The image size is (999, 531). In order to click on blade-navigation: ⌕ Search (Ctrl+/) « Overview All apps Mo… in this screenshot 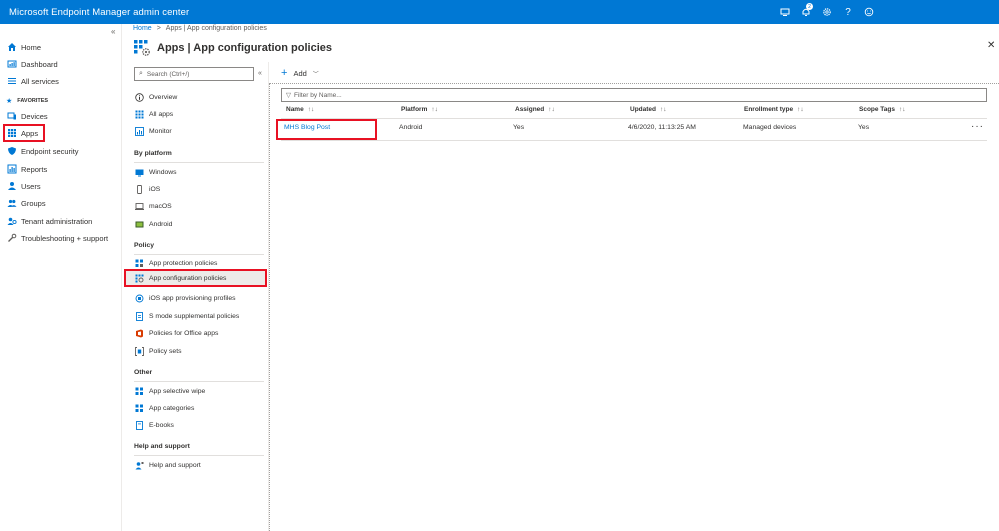, I will do `click(195, 296)`.